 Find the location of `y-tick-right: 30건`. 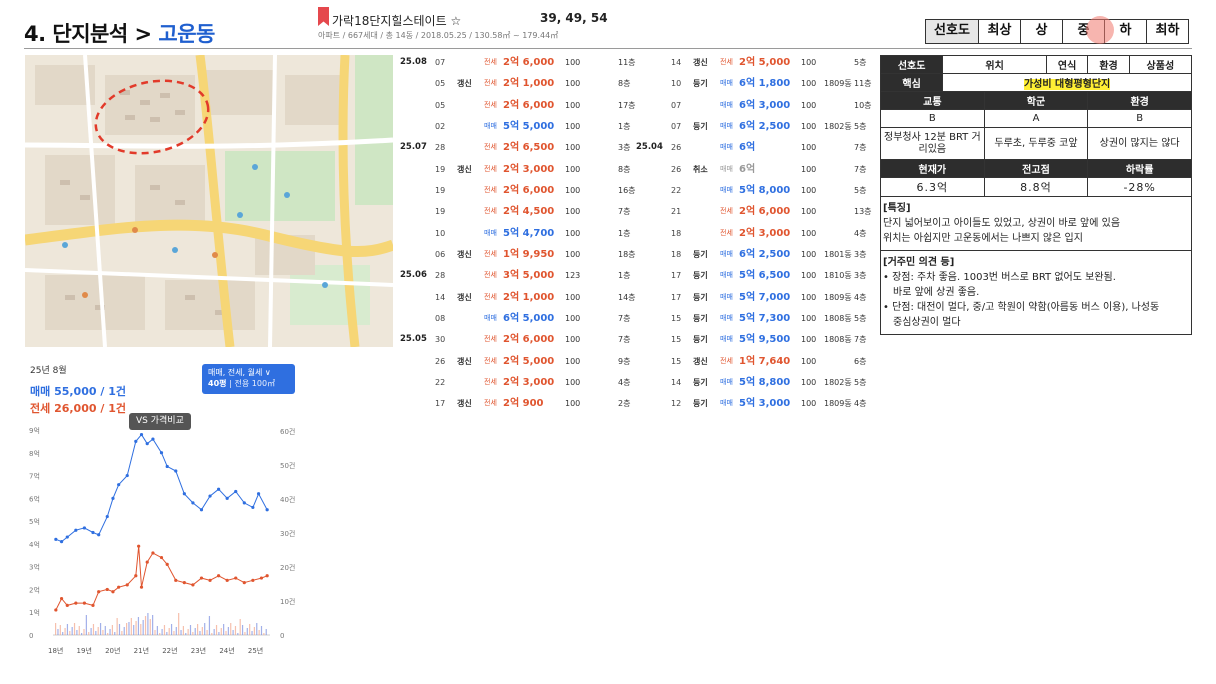

y-tick-right: 30건 is located at coordinates (287, 533).